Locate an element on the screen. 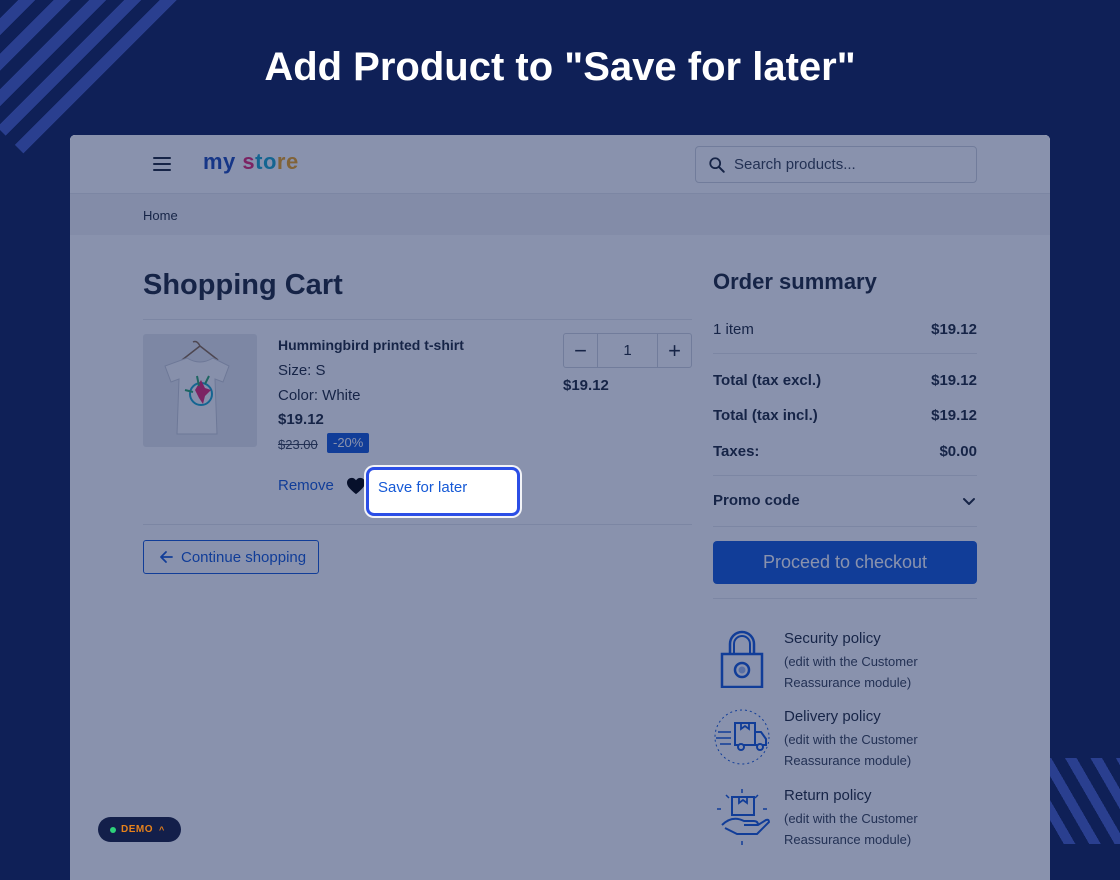 This screenshot has width=1120, height=880. status-dot-icon is located at coordinates (113, 829).